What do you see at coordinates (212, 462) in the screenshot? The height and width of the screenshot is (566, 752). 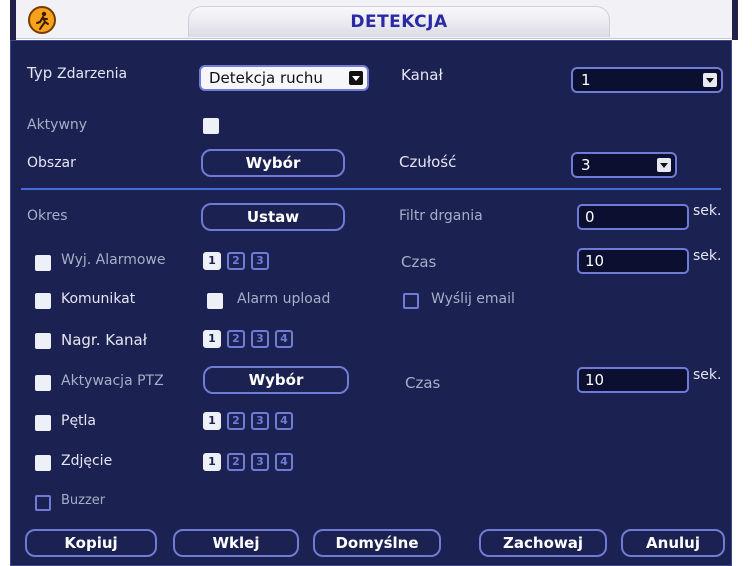 I see `snapshot-channel-1: 1` at bounding box center [212, 462].